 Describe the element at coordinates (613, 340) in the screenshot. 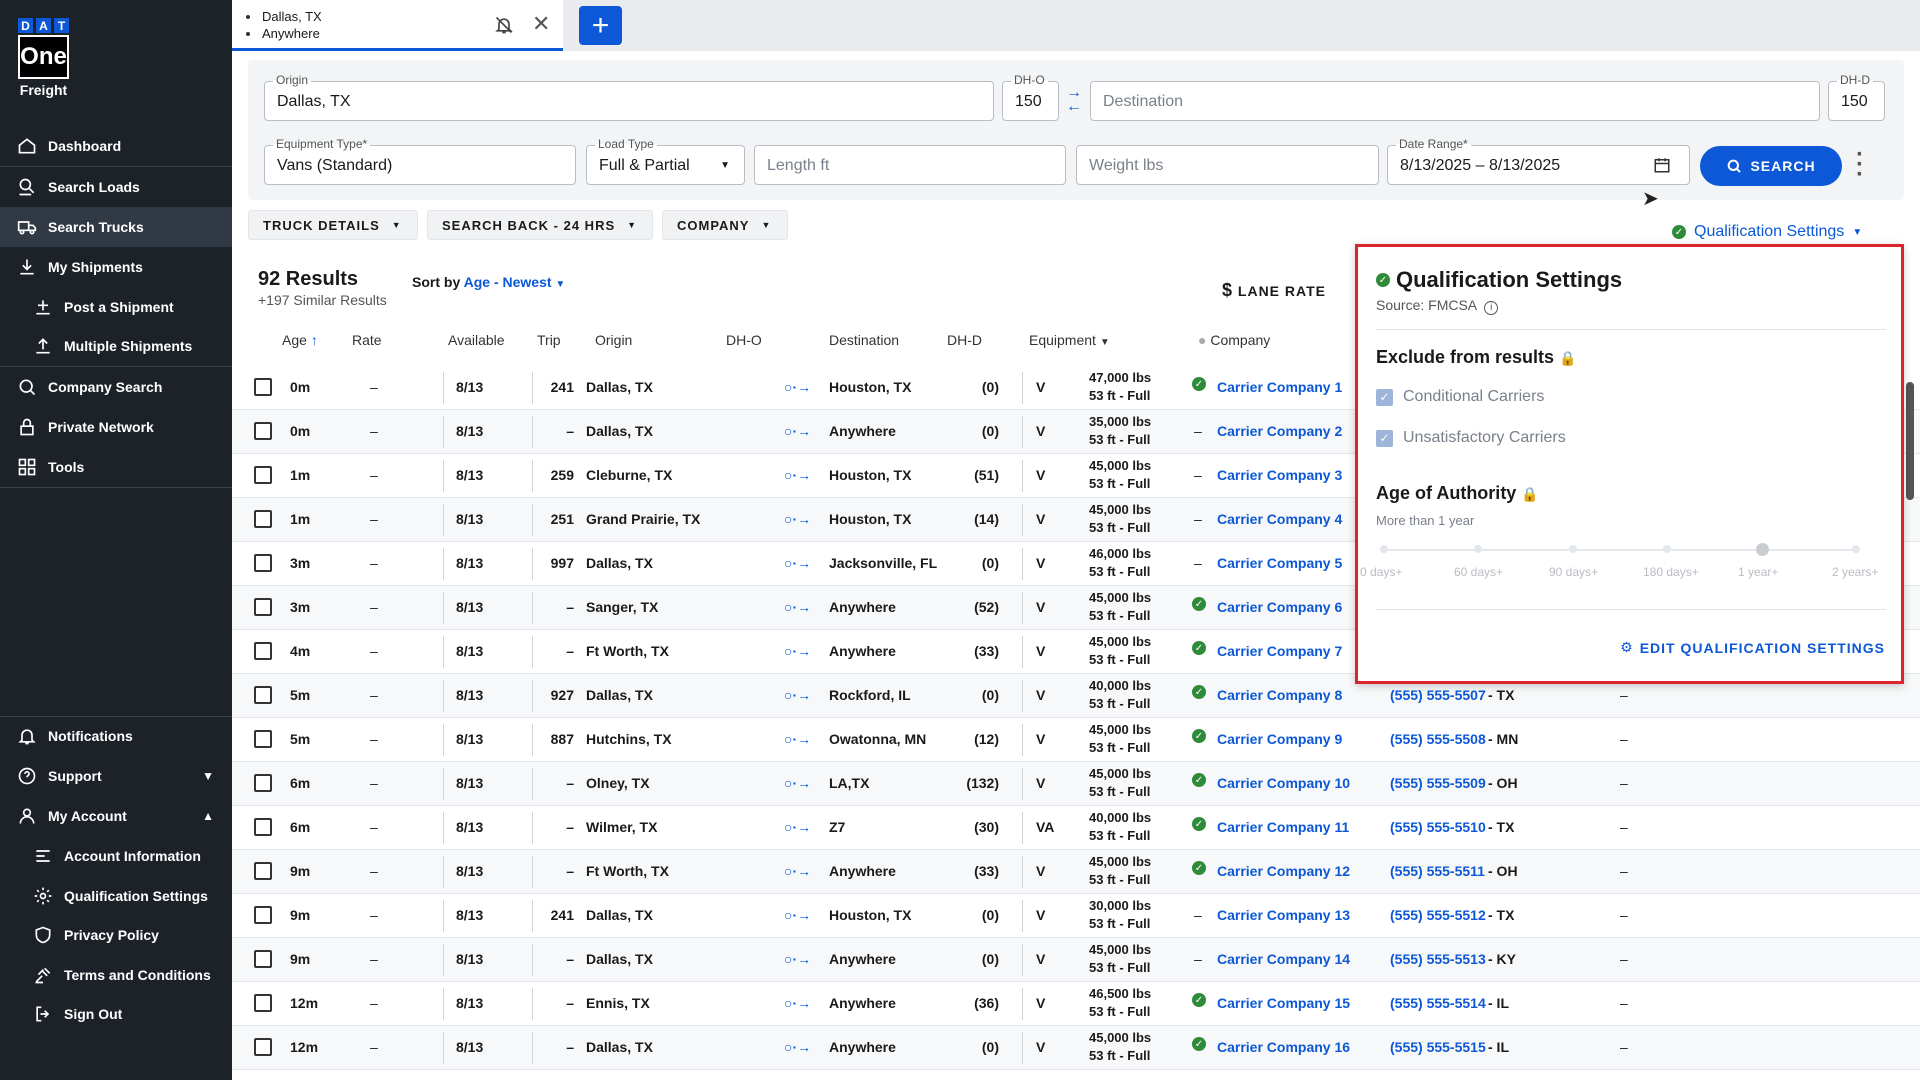

I see `column-origin: Origin` at that location.